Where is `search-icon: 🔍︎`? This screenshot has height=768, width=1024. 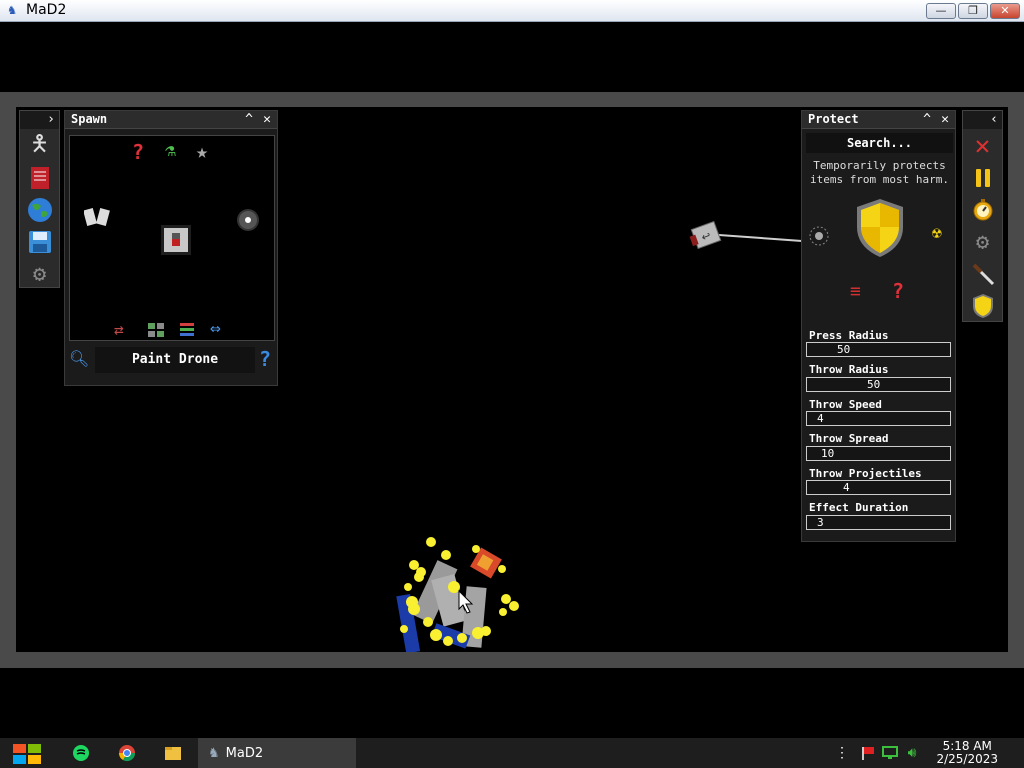 search-icon: 🔍︎ is located at coordinates (79, 358).